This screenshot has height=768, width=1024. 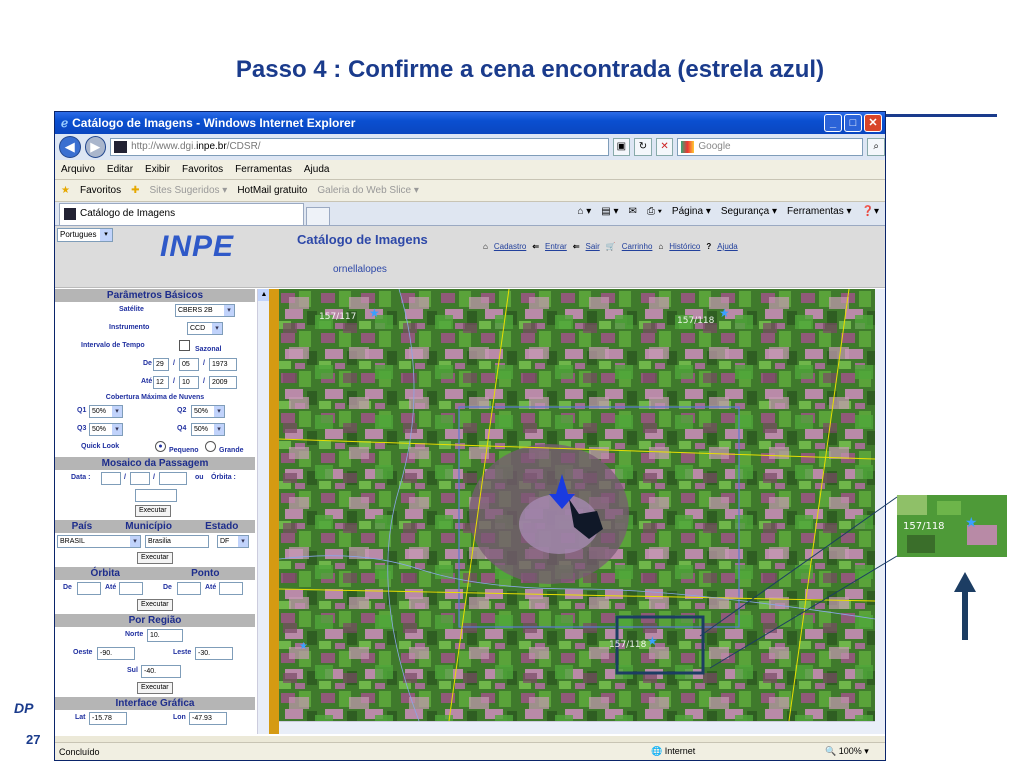 I want to click on home-icon: ⌂ ▾, so click(x=584, y=211).